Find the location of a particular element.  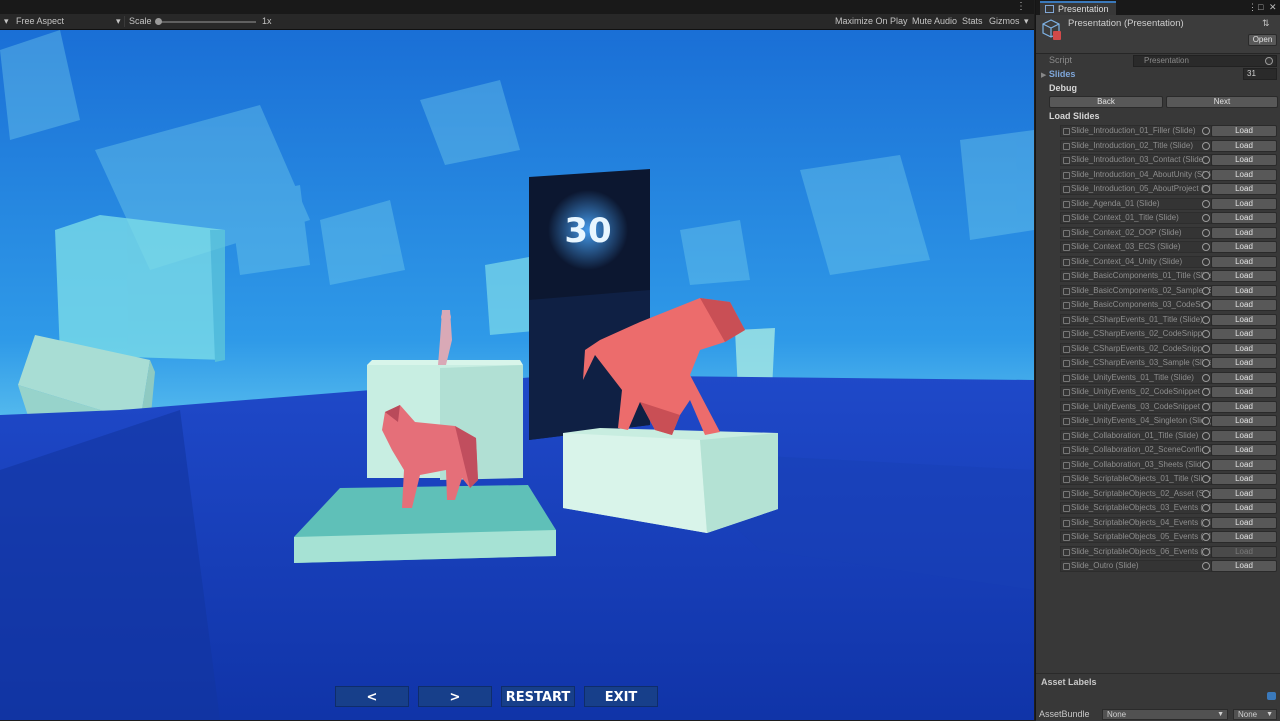

slide-object-field: Slide_Context_01_Title (Slide) is located at coordinates (1137, 218).